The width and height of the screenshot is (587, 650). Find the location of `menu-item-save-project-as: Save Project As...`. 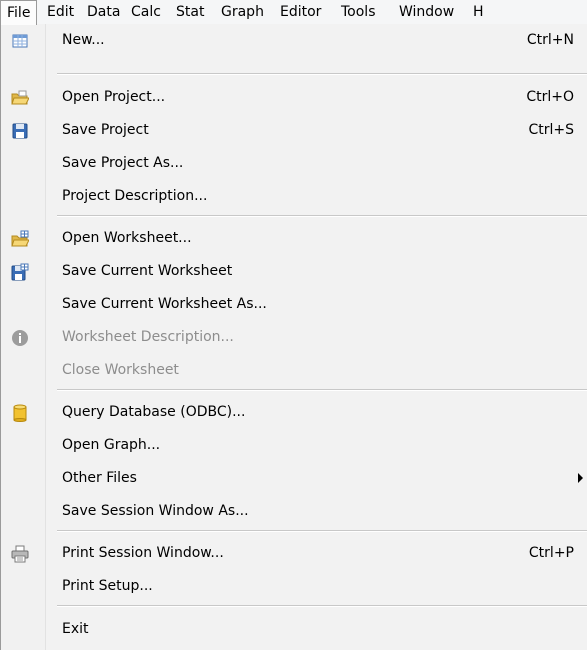

menu-item-save-project-as: Save Project As... is located at coordinates (294, 163).